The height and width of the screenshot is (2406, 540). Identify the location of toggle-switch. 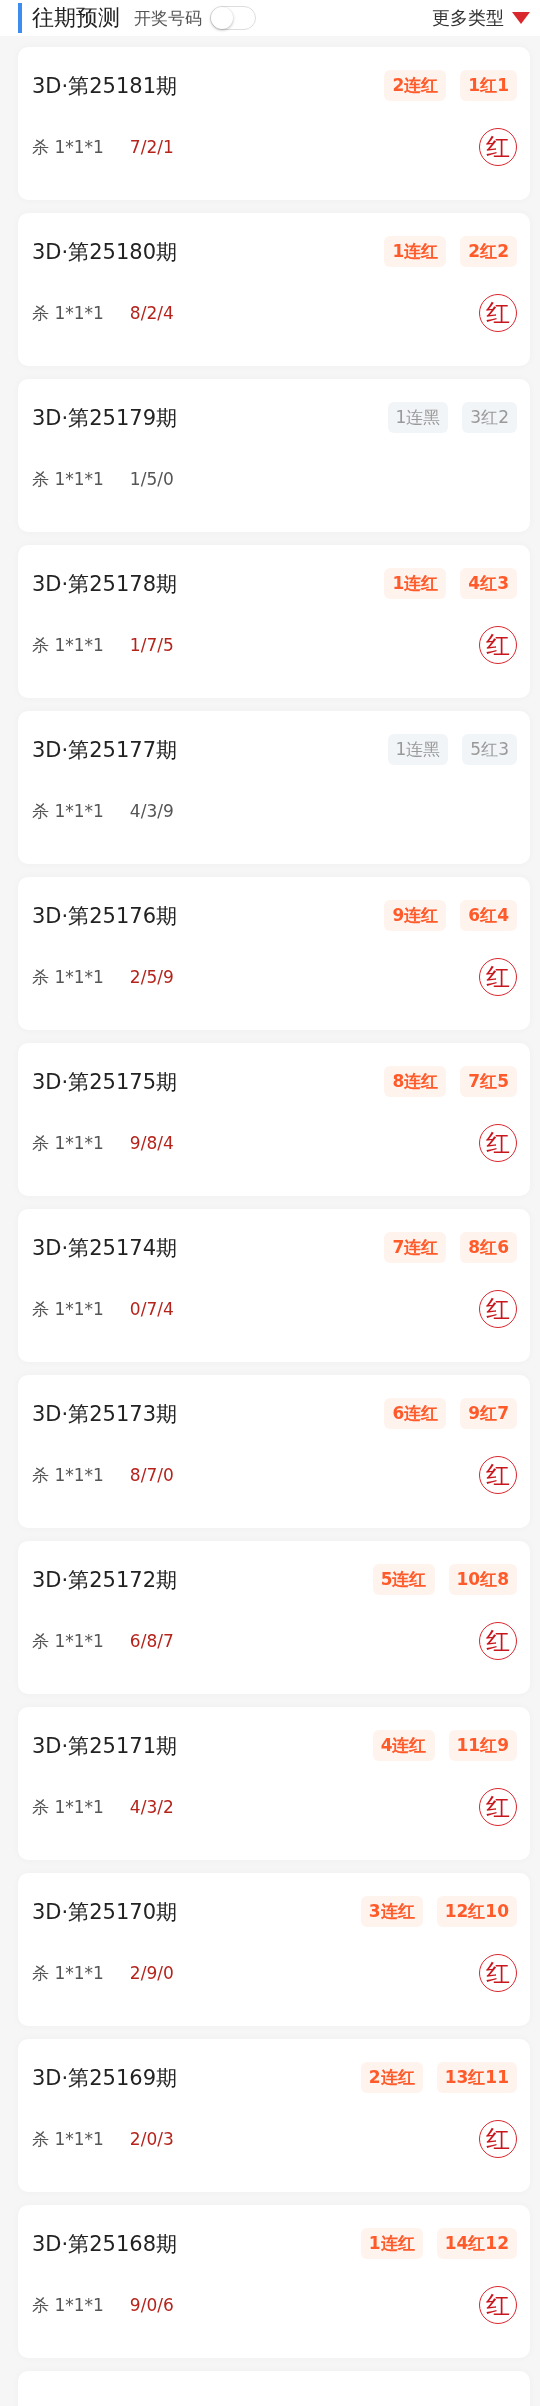
(233, 18).